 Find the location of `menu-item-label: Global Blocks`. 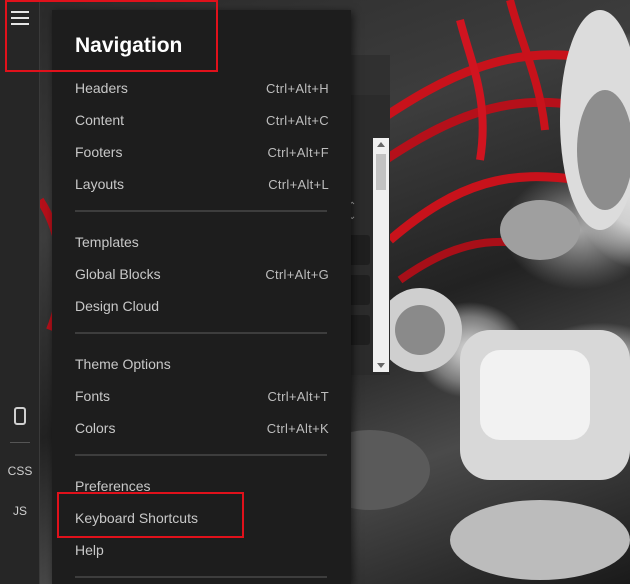

menu-item-label: Global Blocks is located at coordinates (118, 274).